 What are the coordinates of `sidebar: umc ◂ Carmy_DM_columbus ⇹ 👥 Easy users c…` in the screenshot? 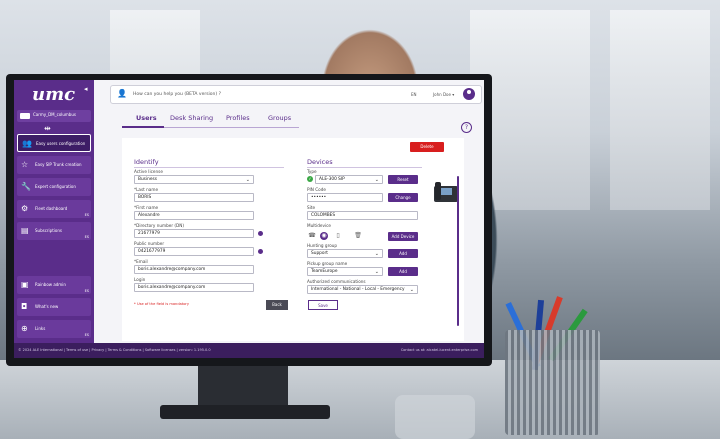 It's located at (54, 211).